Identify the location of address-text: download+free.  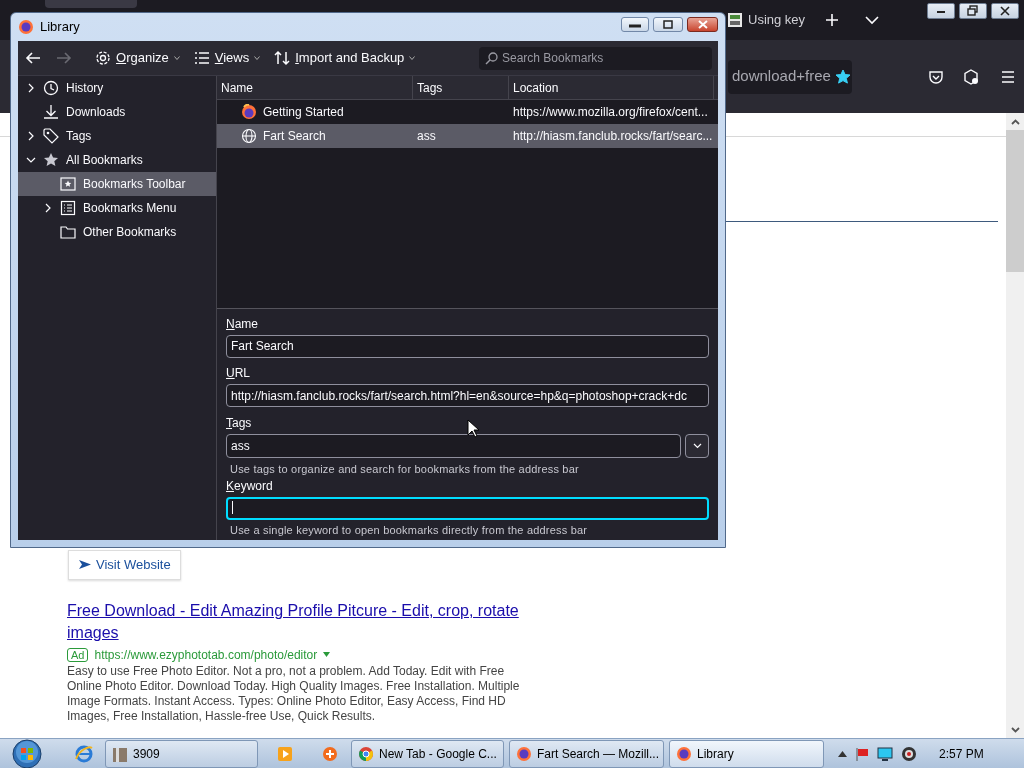
(781, 76).